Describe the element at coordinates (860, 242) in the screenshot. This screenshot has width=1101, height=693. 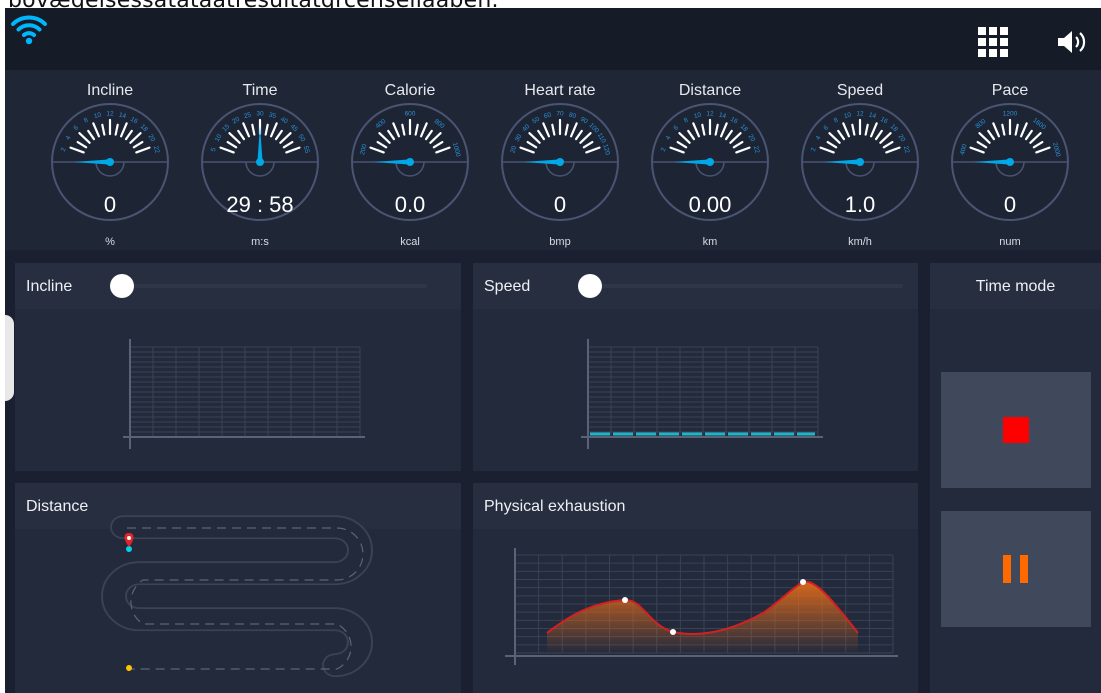
I see `gauge-unit: km/h` at that location.